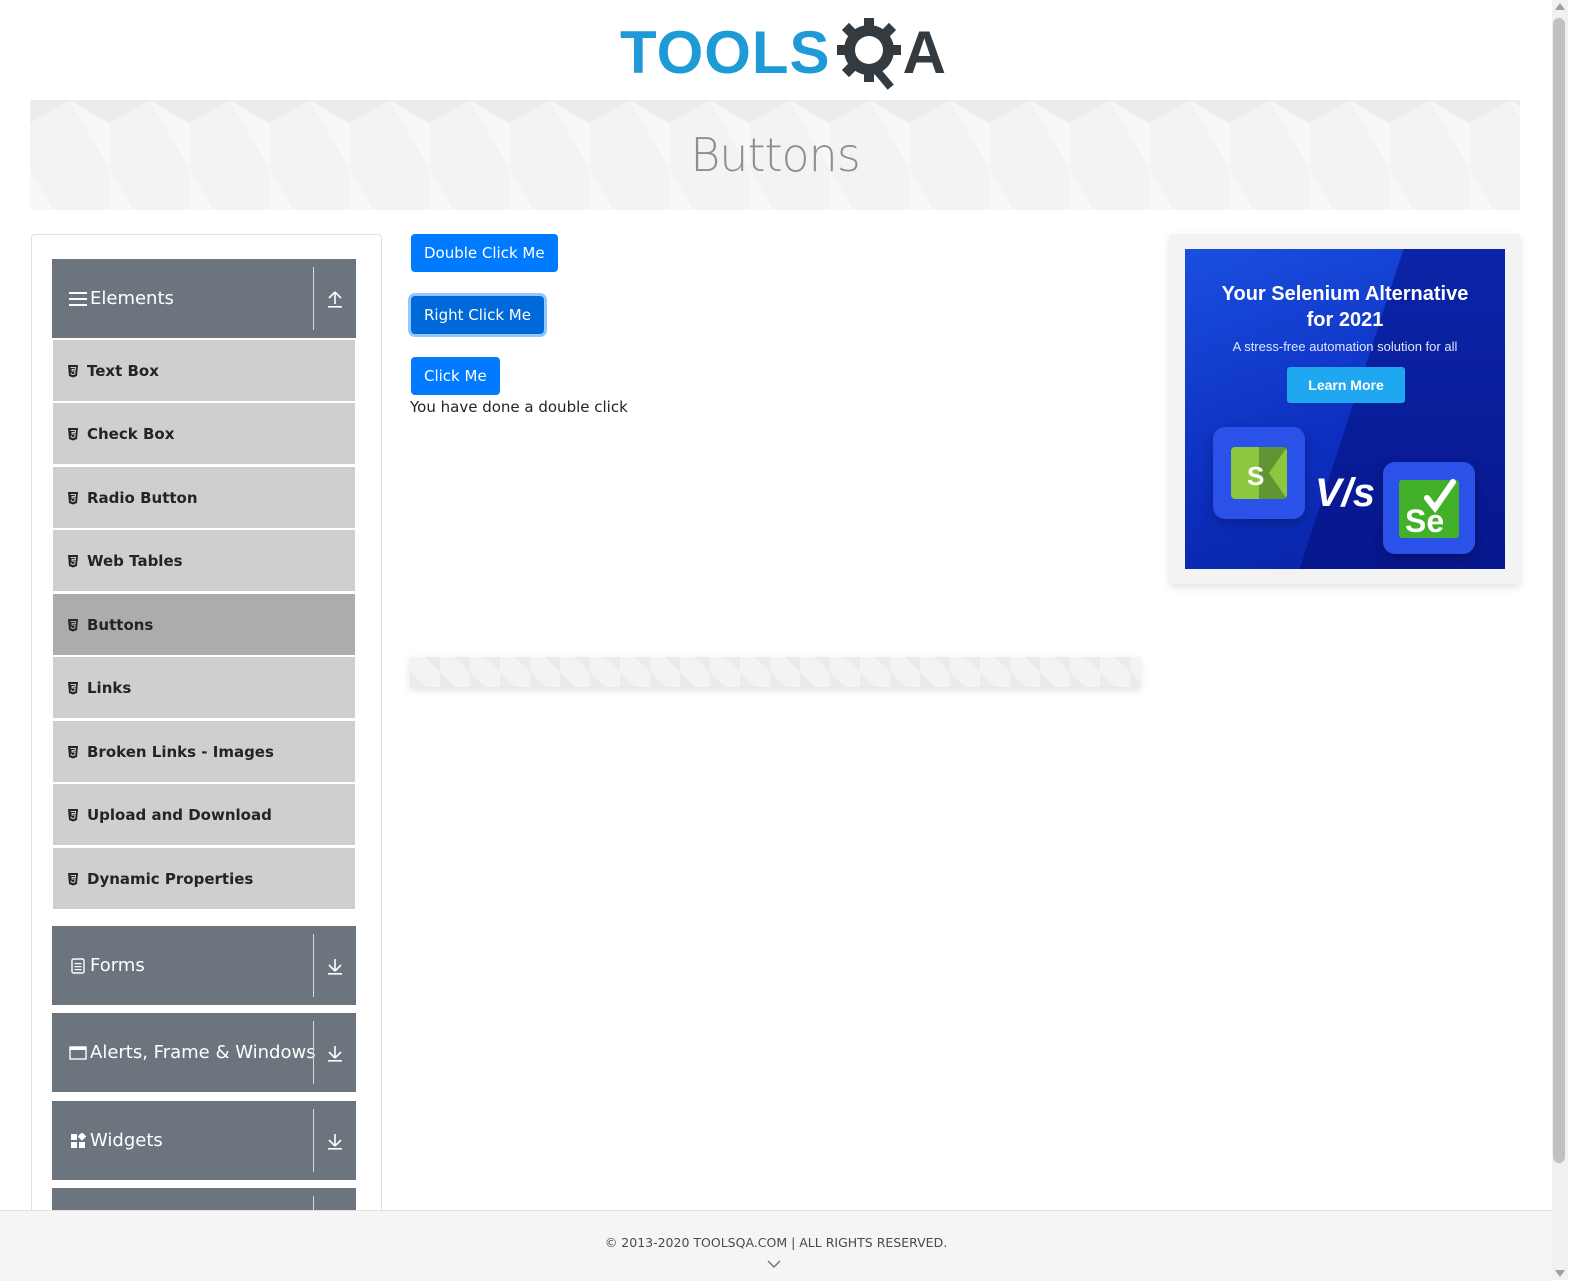 This screenshot has width=1580, height=1281. I want to click on group-header-alerts: Alerts, Frame & Windows, so click(204, 1052).